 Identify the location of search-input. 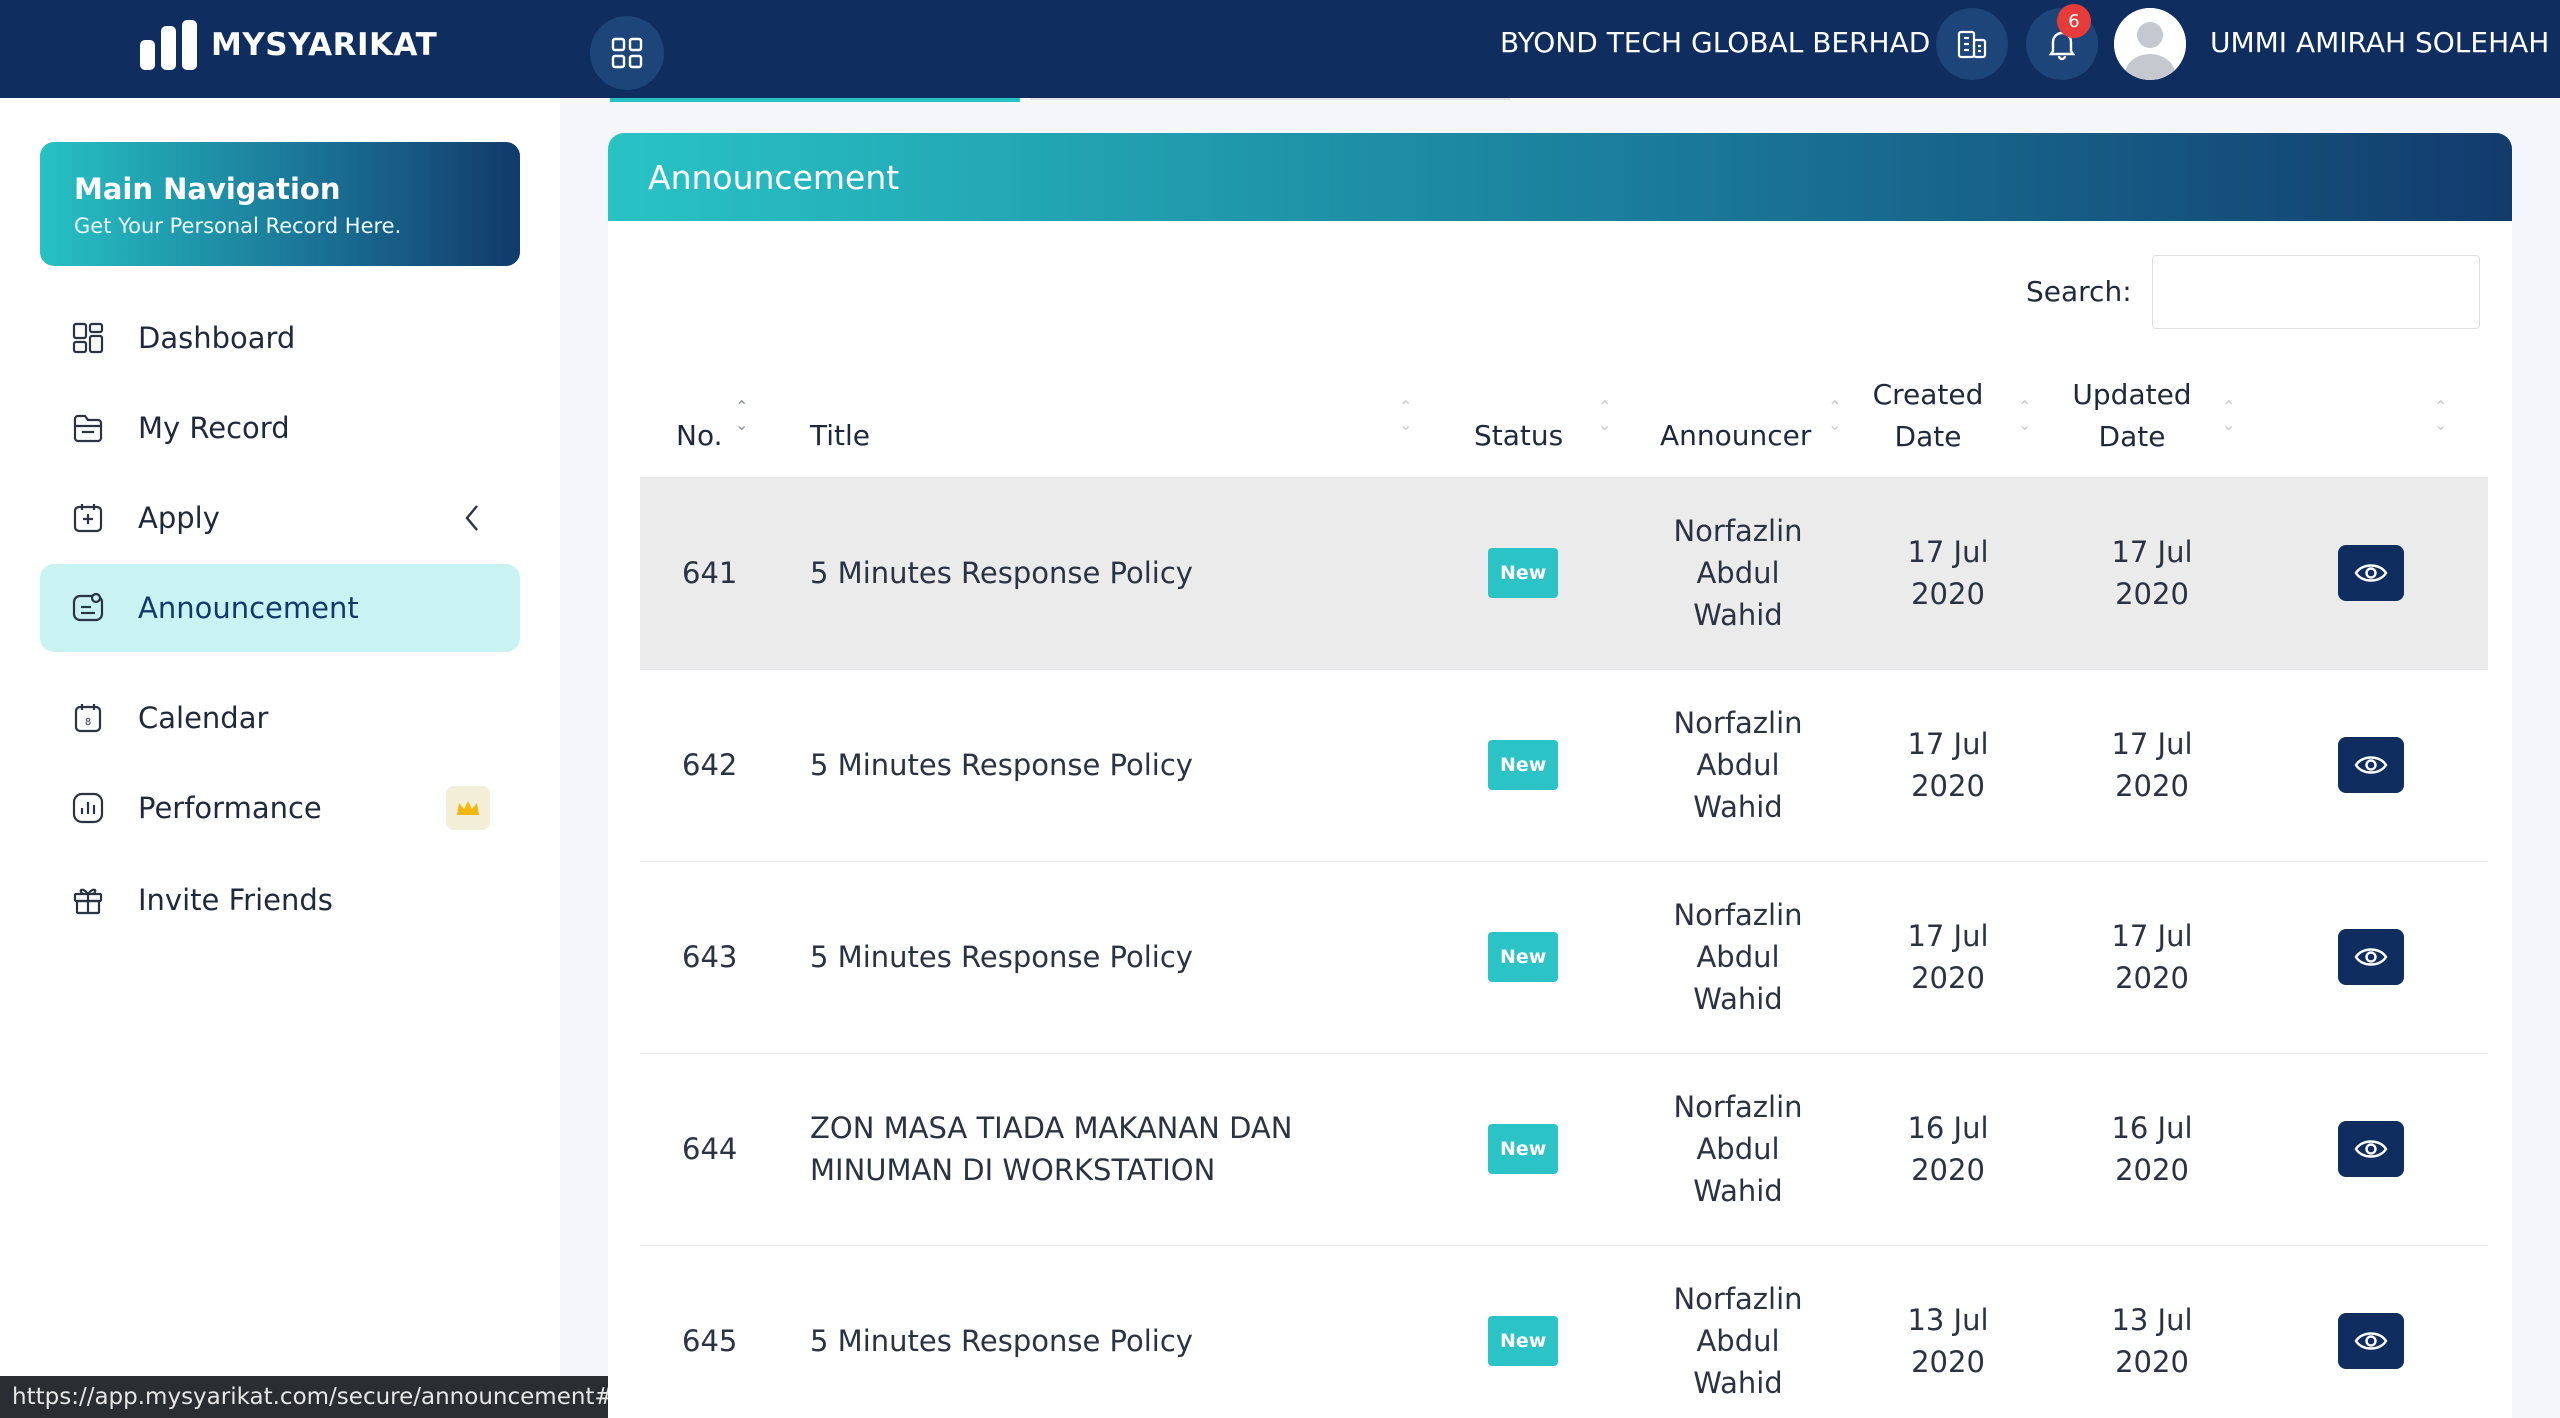
(2316, 292).